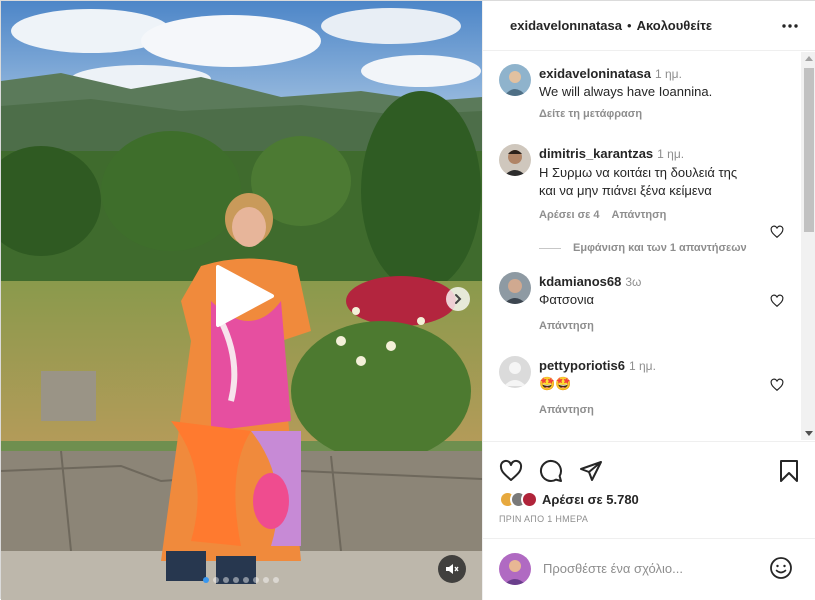  I want to click on comment-username: exidaveloninatasa, so click(595, 73).